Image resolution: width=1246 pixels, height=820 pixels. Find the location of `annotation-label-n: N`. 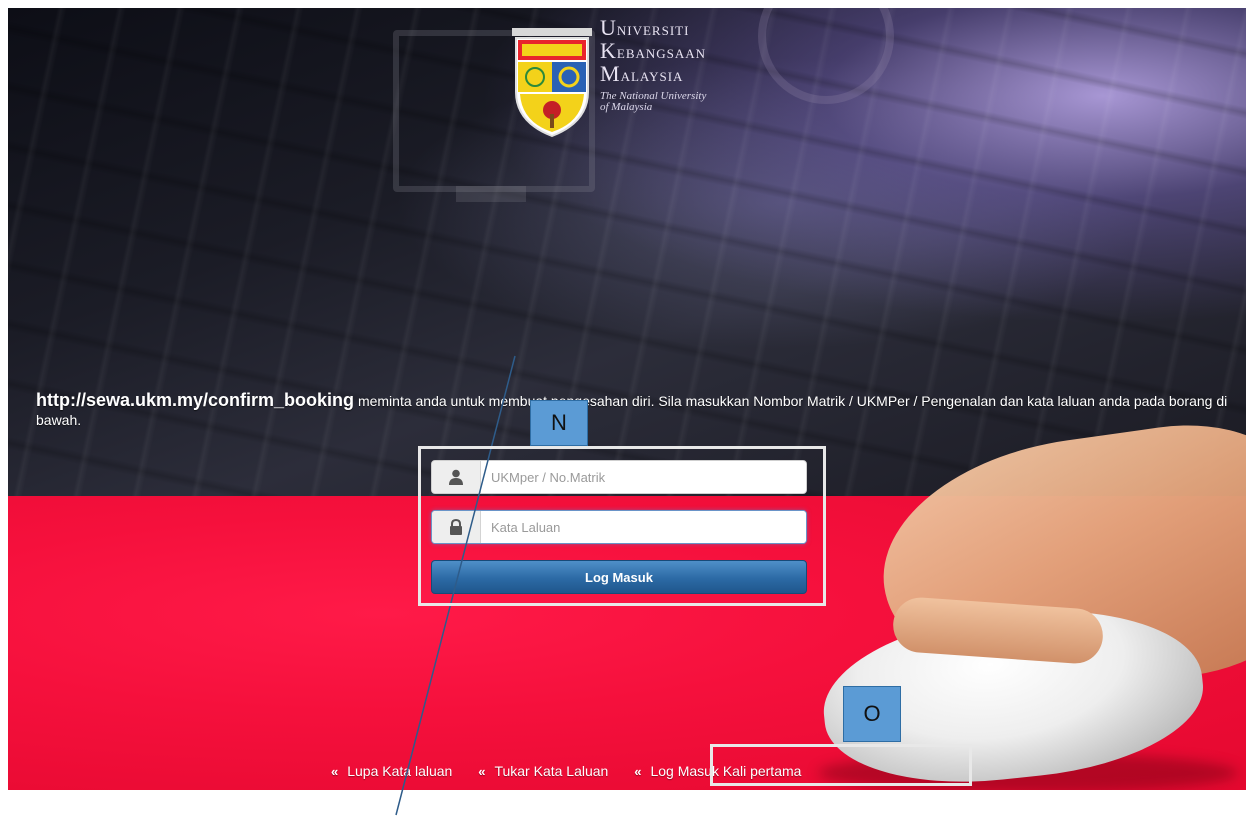

annotation-label-n: N is located at coordinates (559, 423).